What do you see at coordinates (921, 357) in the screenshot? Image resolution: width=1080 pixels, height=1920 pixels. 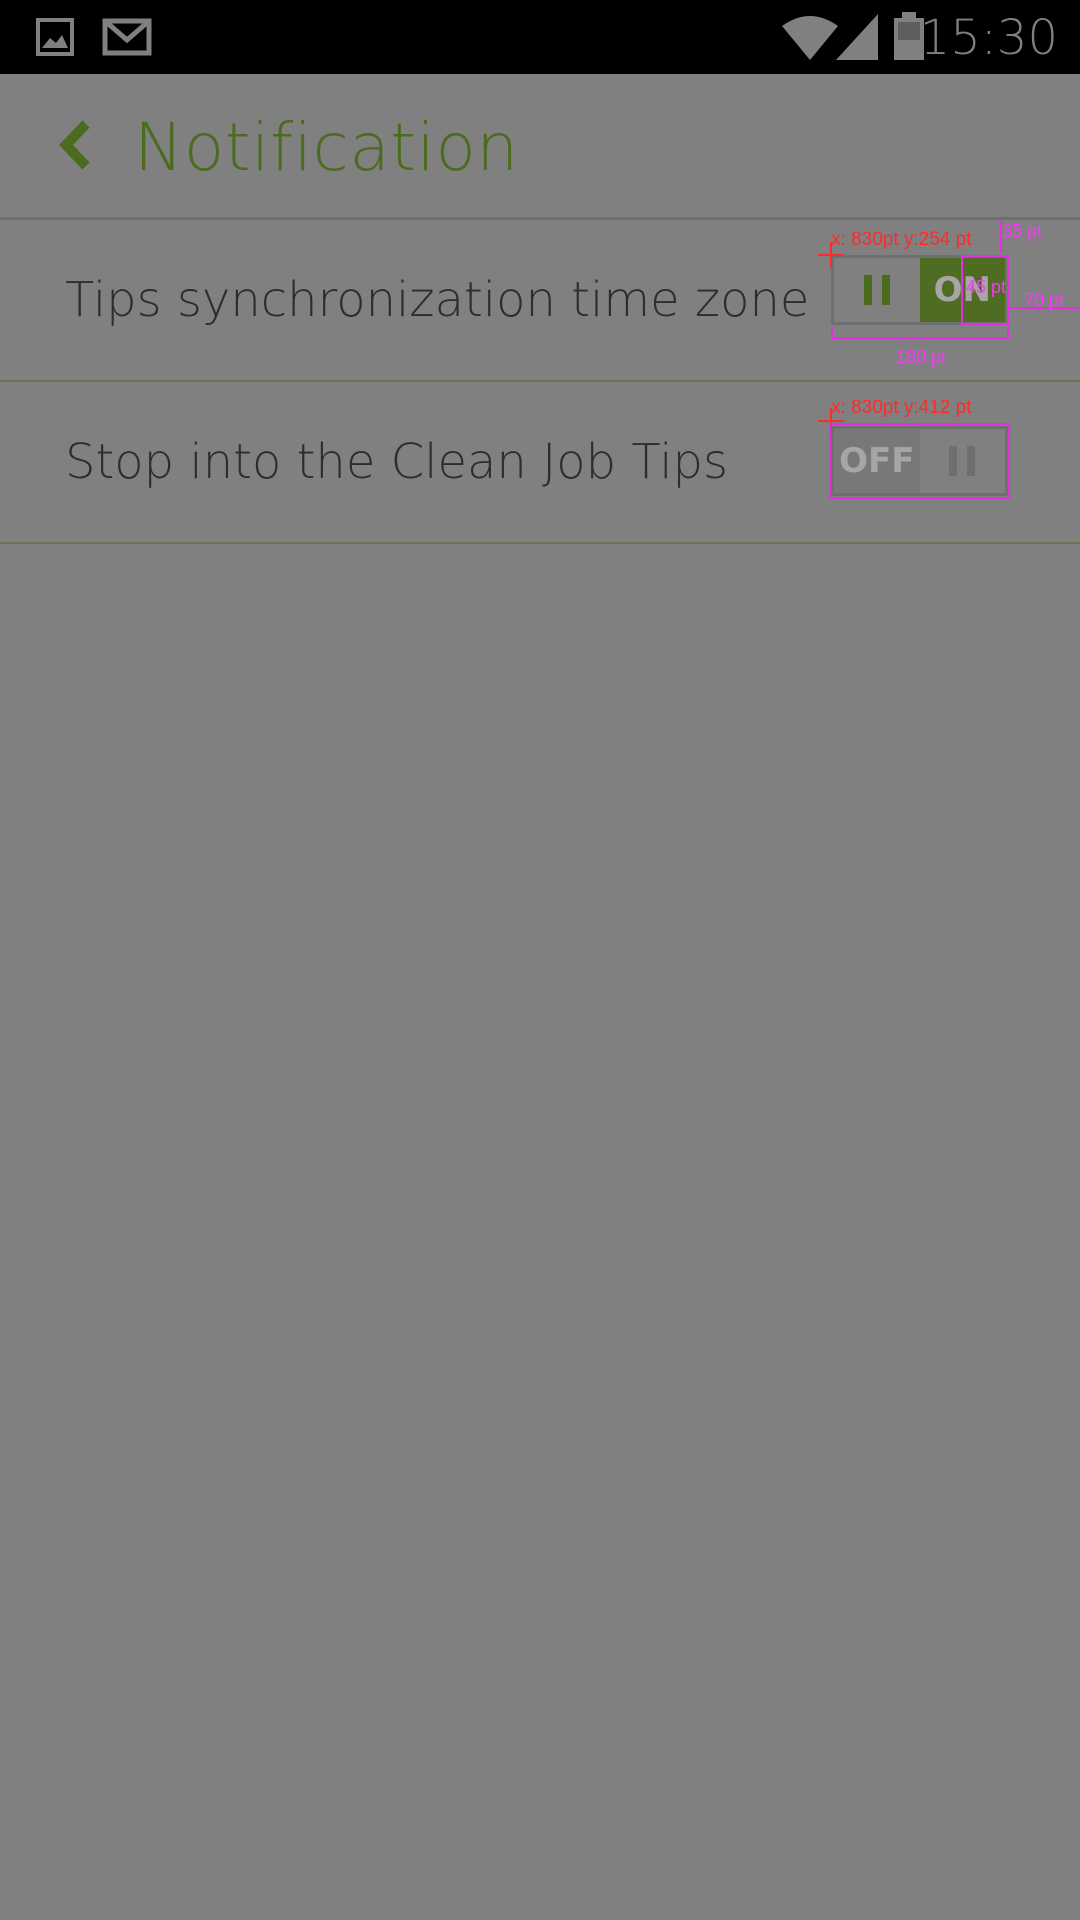 I see `dimension-label: 180 pt` at bounding box center [921, 357].